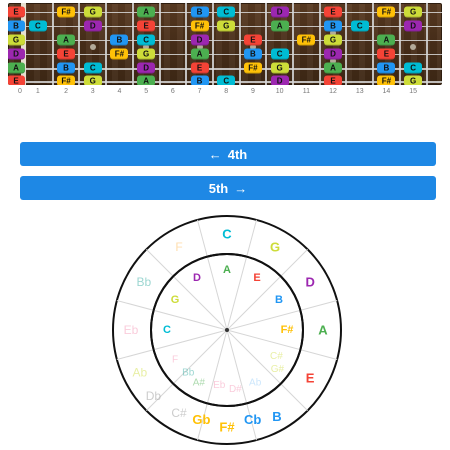 The width and height of the screenshot is (450, 450). What do you see at coordinates (139, 373) in the screenshot?
I see `outer-key-label: Ab` at bounding box center [139, 373].